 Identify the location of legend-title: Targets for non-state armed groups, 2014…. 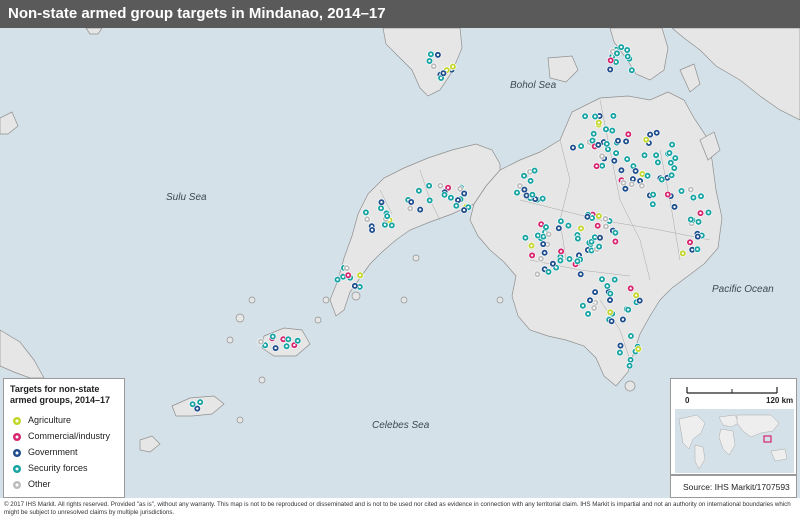
(60, 394).